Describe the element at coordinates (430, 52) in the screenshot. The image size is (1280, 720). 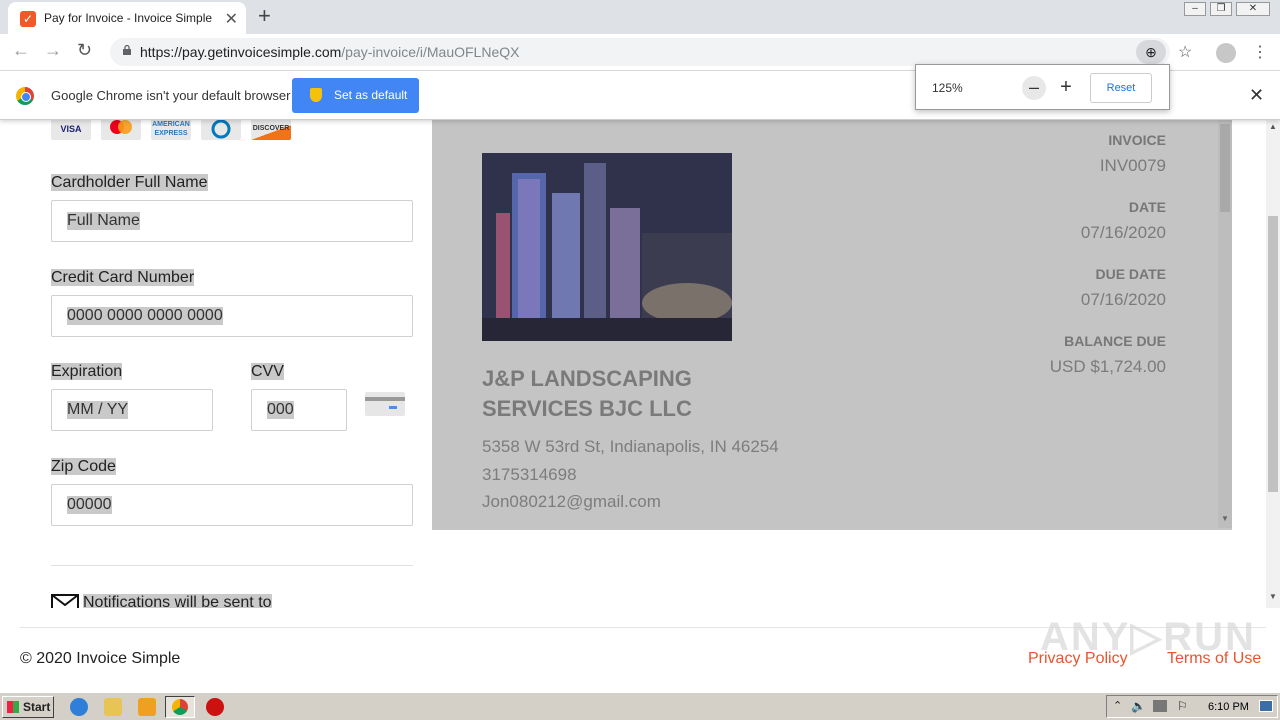
I see `url-path: /pay-invoice/i/MauOFLNeQX` at that location.